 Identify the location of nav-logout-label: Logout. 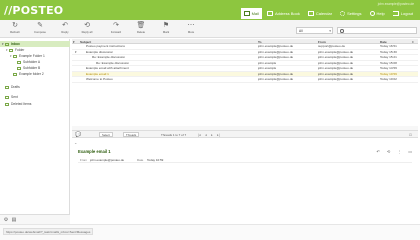
(406, 13).